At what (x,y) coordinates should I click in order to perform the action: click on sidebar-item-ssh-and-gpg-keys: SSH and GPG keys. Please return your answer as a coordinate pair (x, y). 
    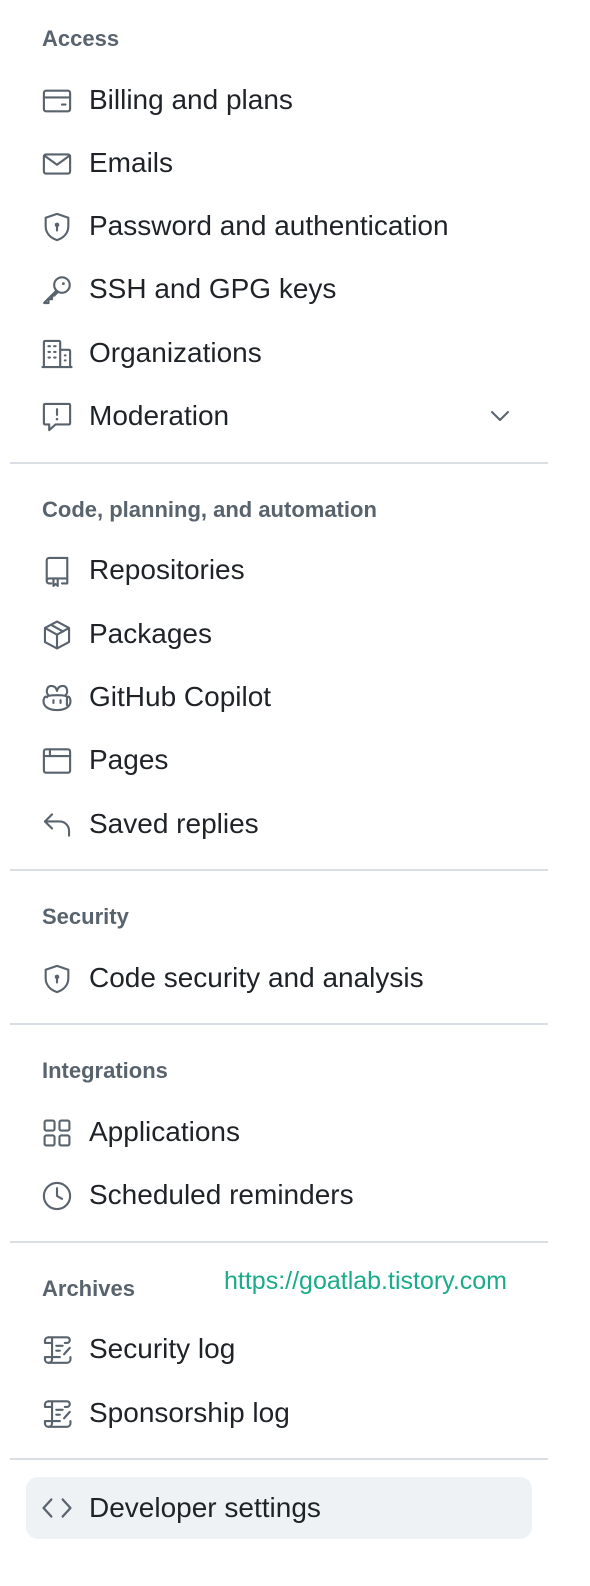
    Looking at the image, I should click on (279, 289).